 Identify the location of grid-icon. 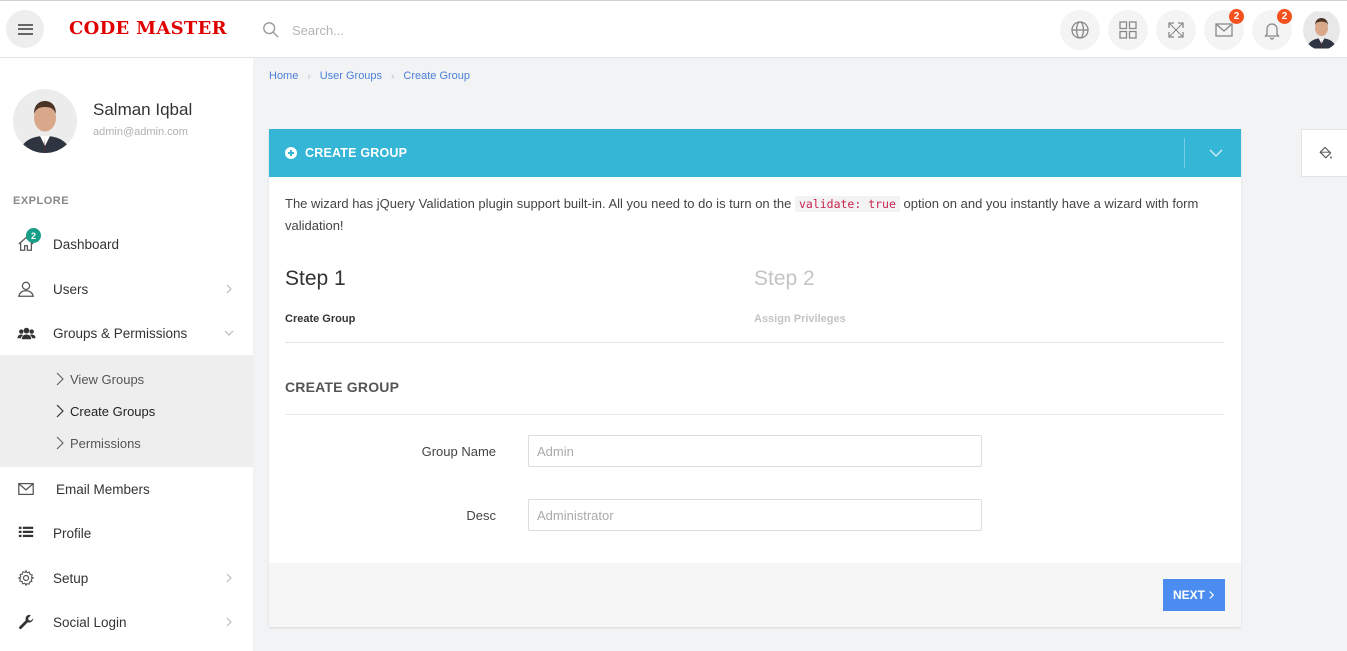
(1128, 30).